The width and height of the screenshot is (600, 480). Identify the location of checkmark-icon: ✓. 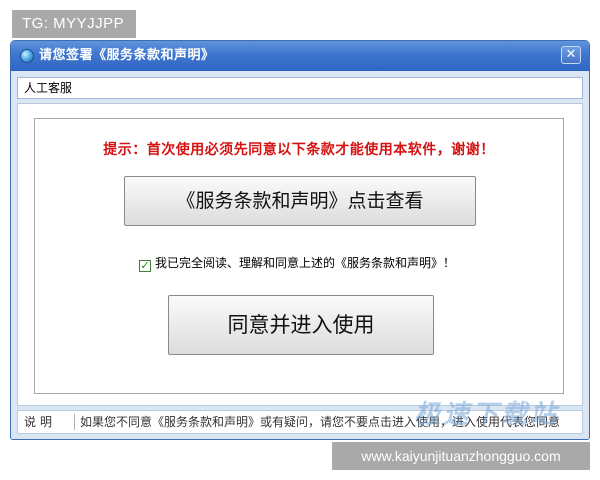
(145, 265).